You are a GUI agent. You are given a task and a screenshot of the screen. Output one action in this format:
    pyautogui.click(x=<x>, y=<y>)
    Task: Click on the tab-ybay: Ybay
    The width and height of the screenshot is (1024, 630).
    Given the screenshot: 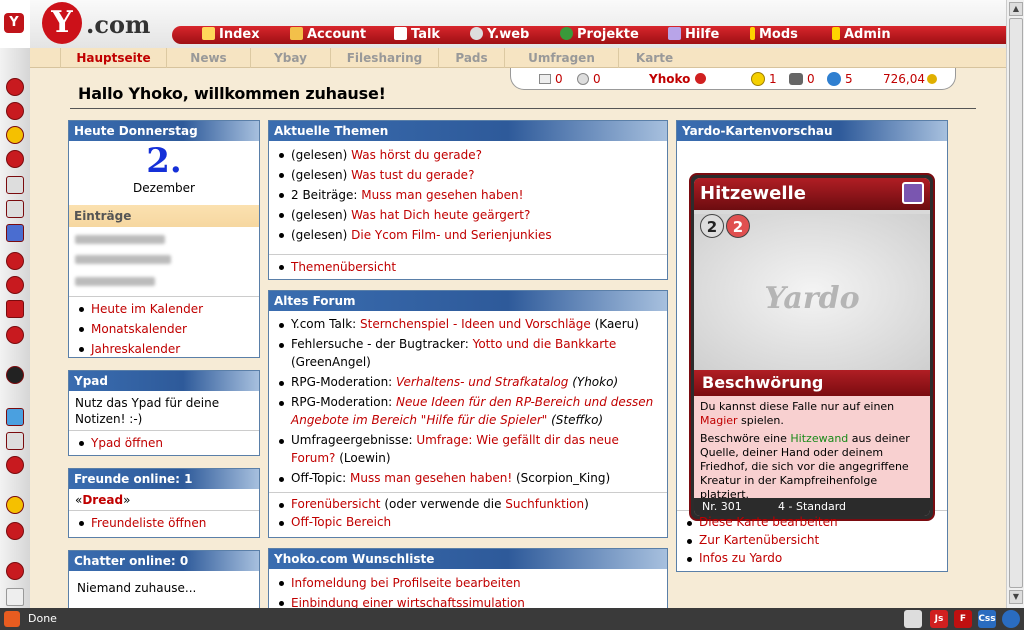 What is the action you would take?
    pyautogui.click(x=290, y=58)
    